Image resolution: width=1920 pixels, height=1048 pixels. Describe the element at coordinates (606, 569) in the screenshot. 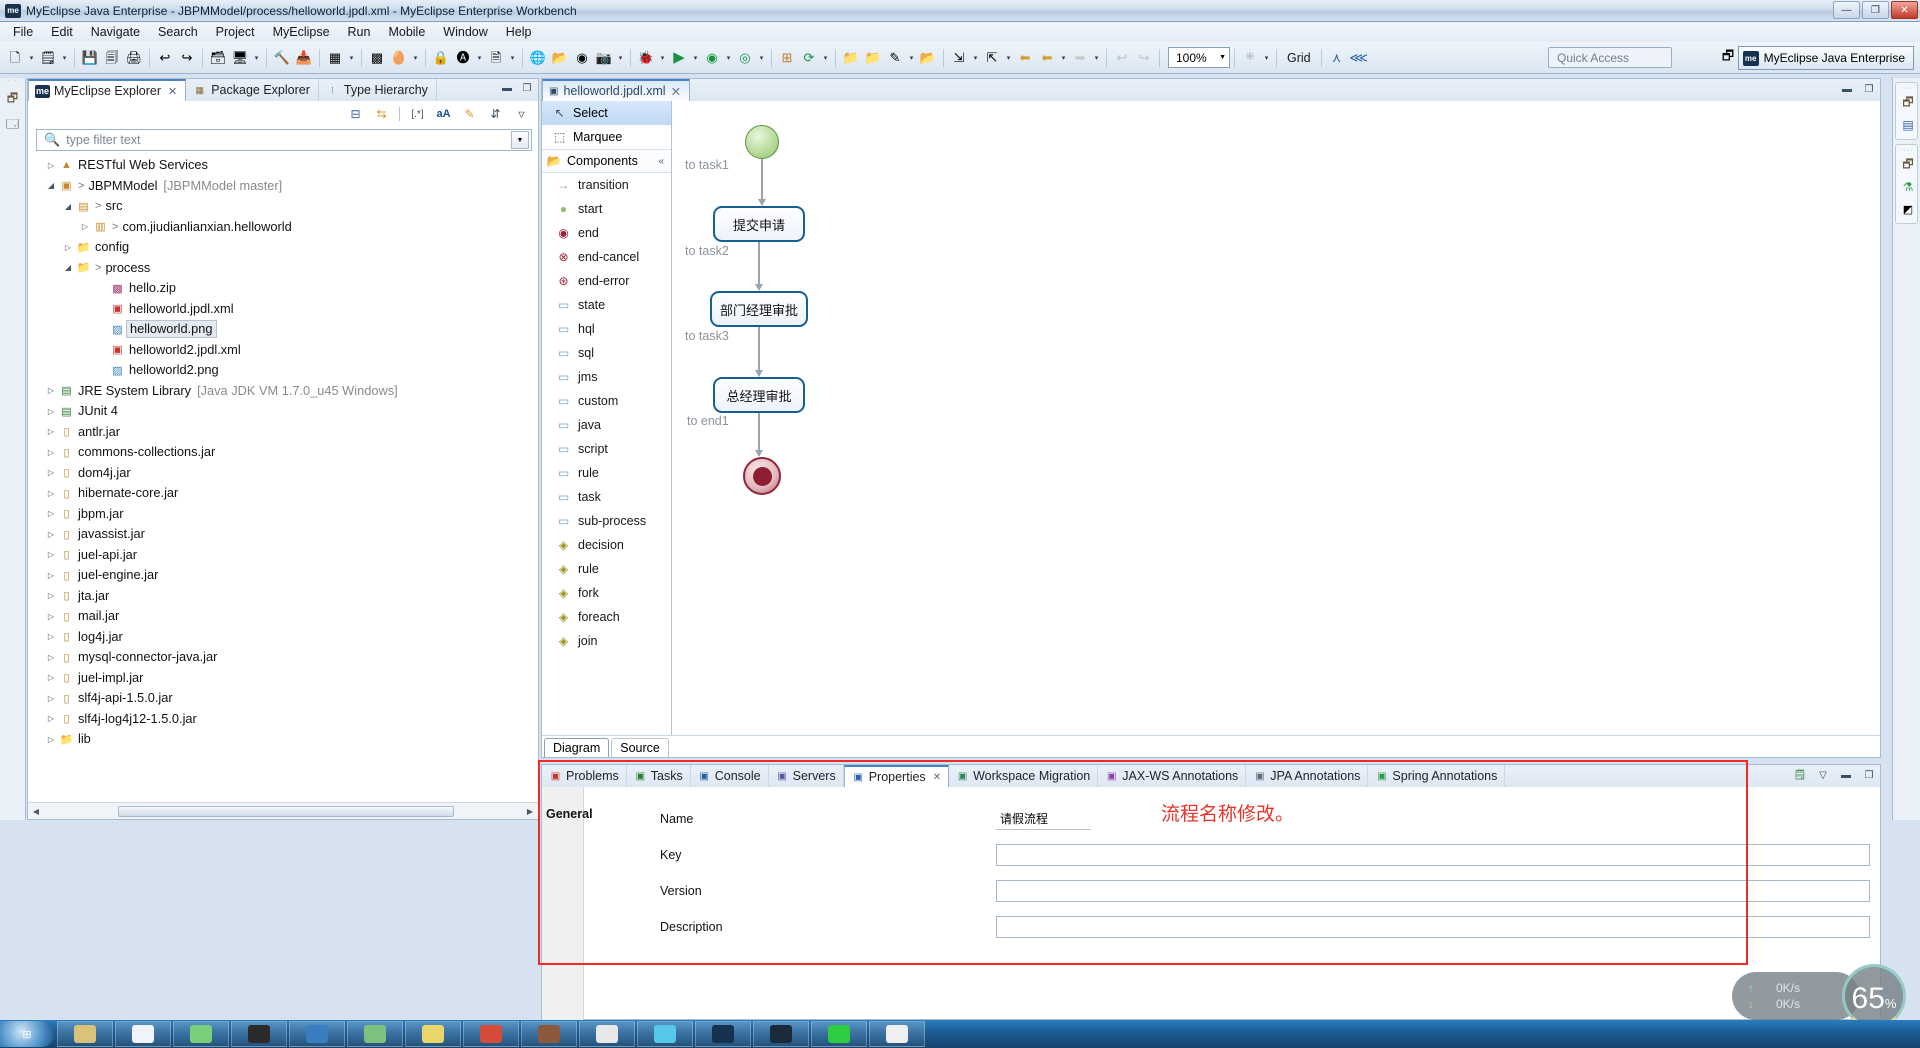

I see `palette-item-rule: ◈ rule` at that location.